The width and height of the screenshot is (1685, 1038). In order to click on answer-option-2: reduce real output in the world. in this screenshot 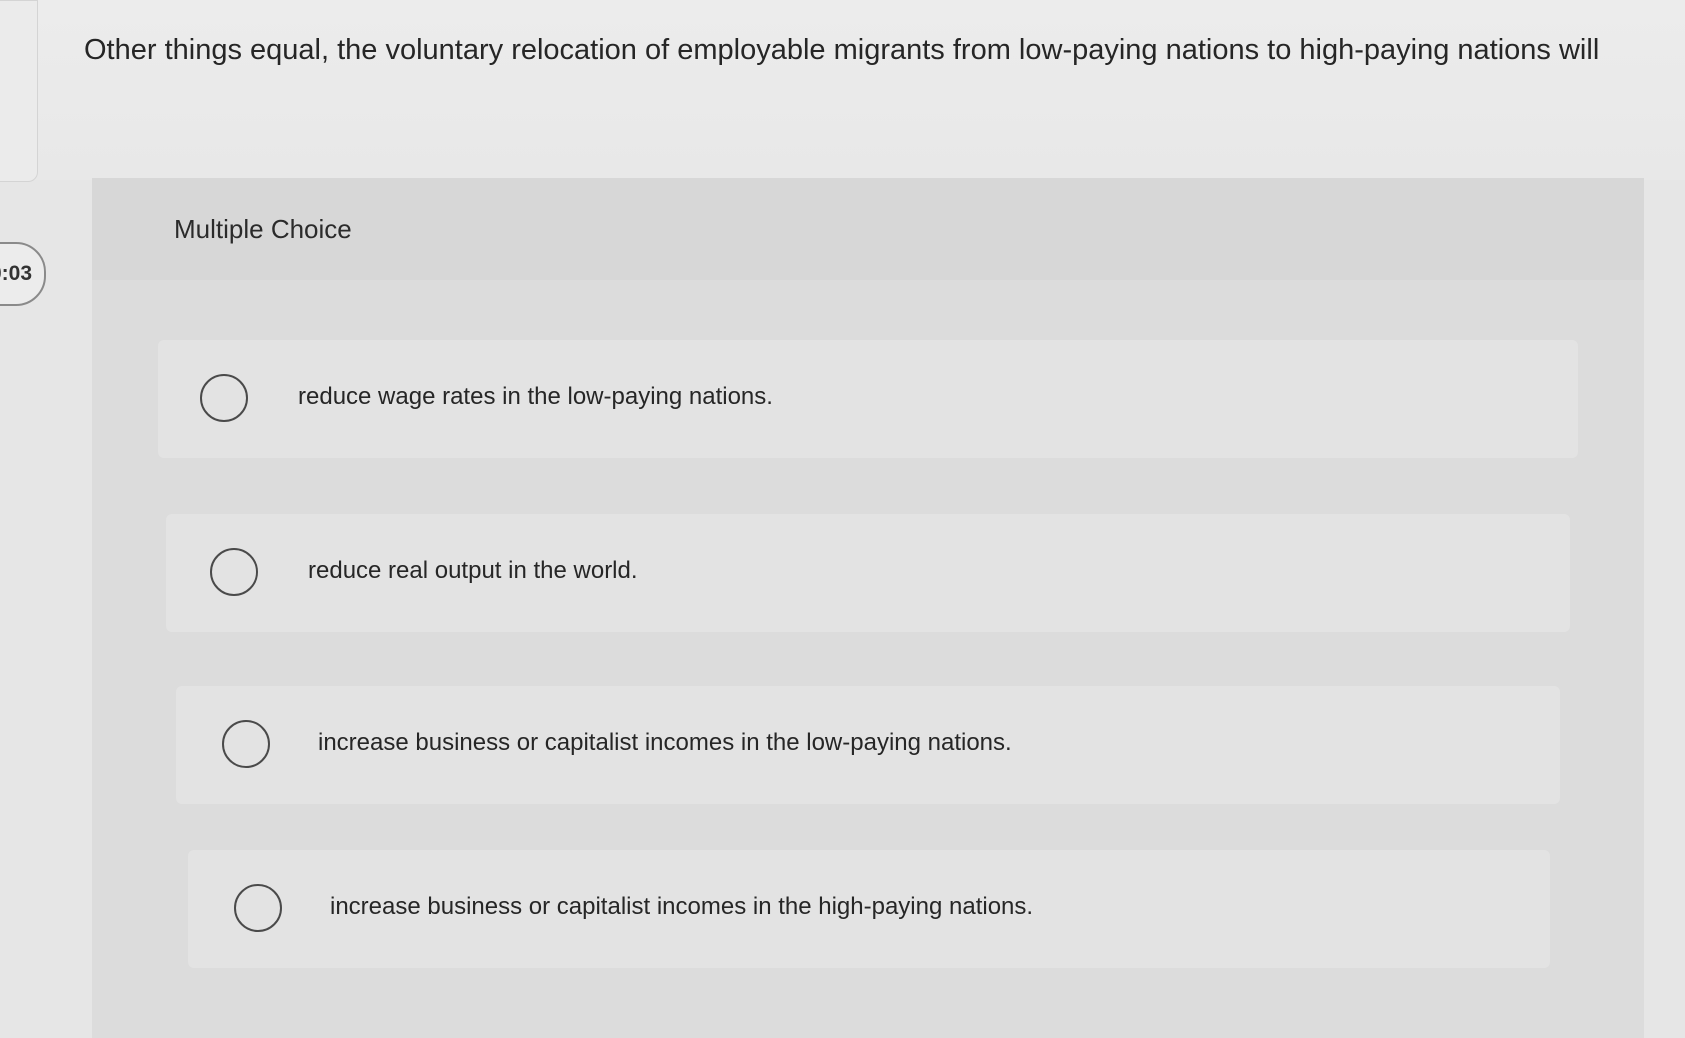, I will do `click(868, 573)`.